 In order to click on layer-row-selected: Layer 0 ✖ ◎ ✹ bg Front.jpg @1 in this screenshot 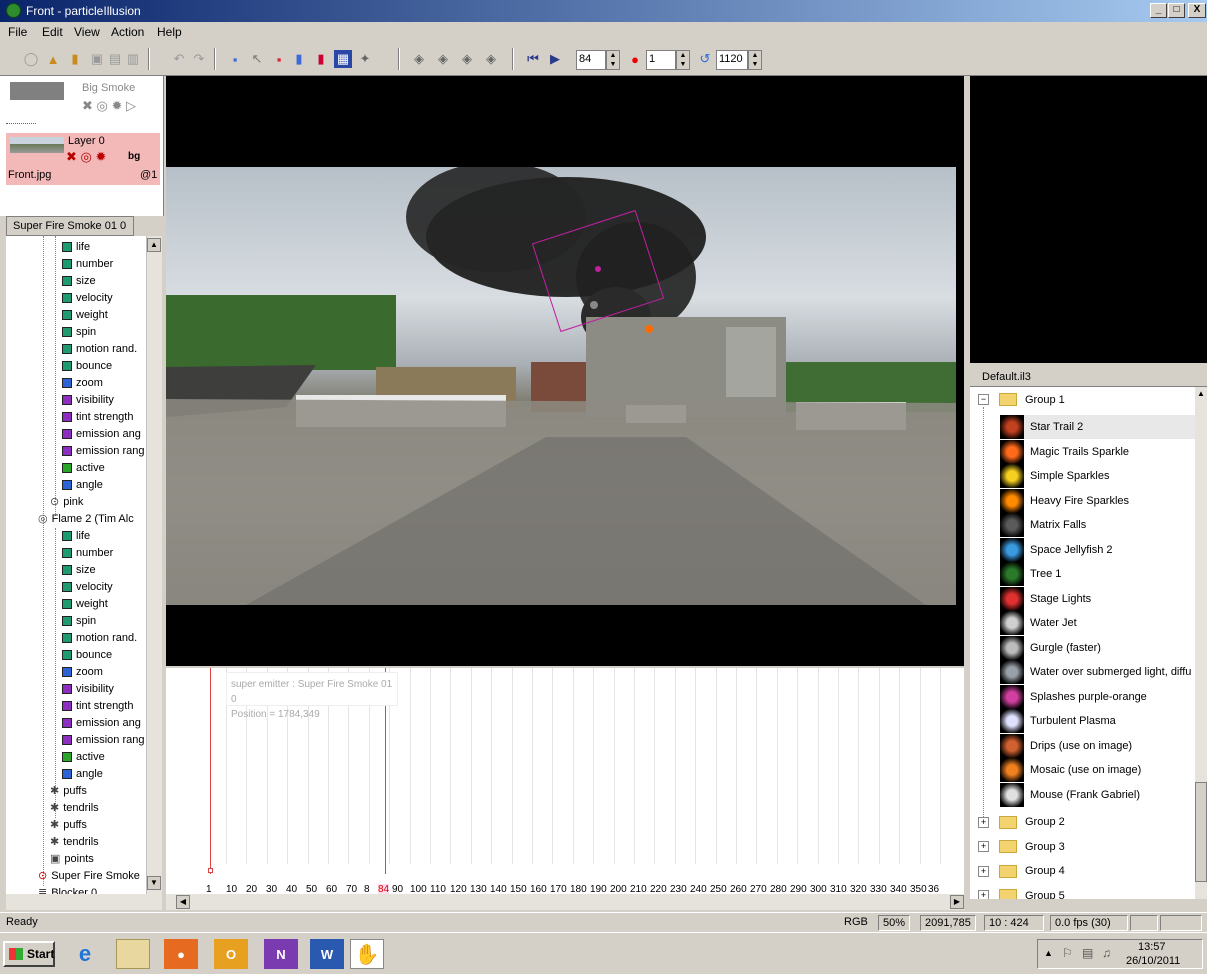, I will do `click(83, 159)`.